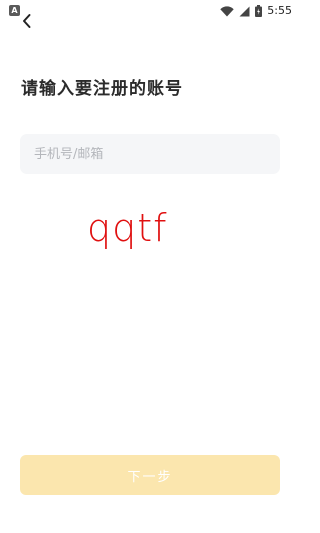 The image size is (320, 533). What do you see at coordinates (102, 89) in the screenshot?
I see `page-title: 请输入要注册的账号` at bounding box center [102, 89].